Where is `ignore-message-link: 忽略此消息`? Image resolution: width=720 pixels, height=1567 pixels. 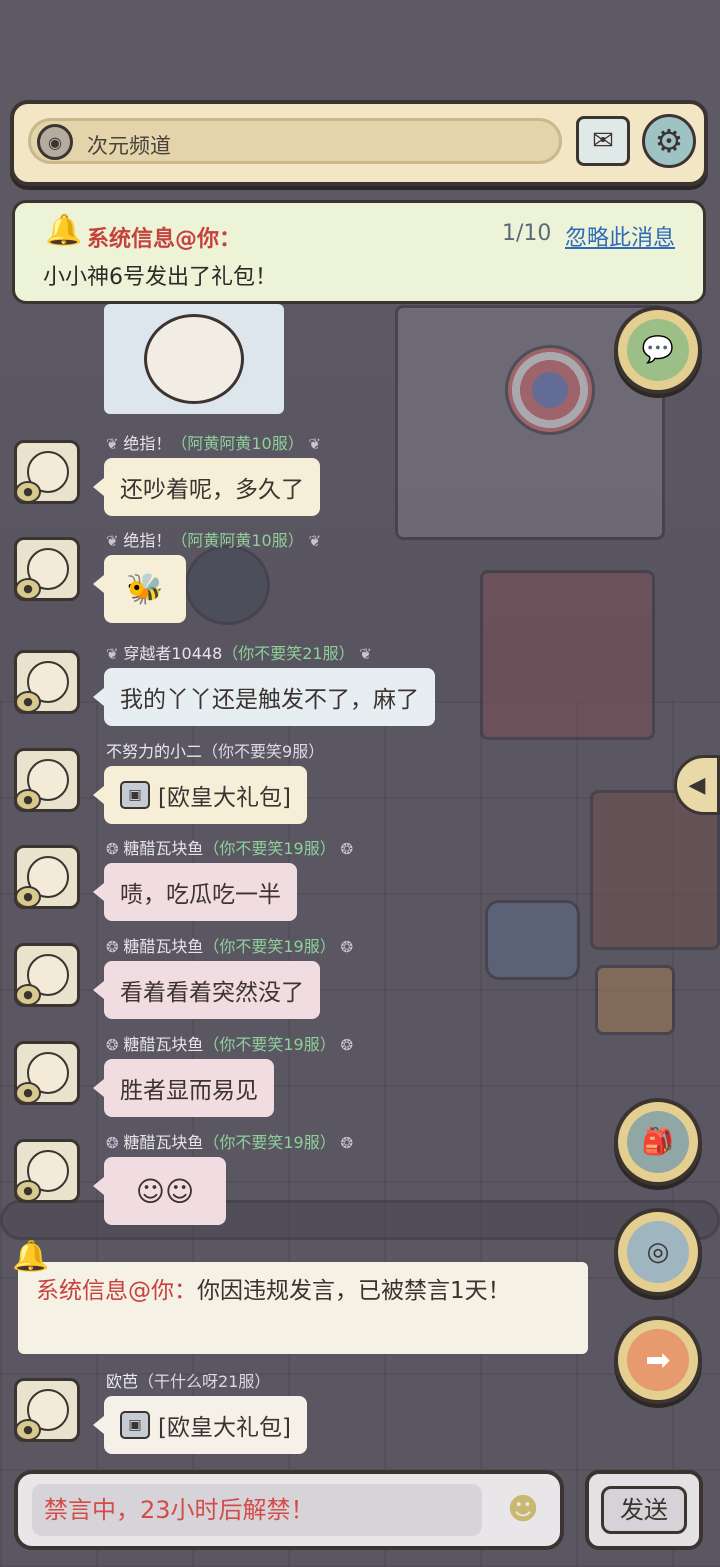
ignore-message-link: 忽略此消息 is located at coordinates (620, 236).